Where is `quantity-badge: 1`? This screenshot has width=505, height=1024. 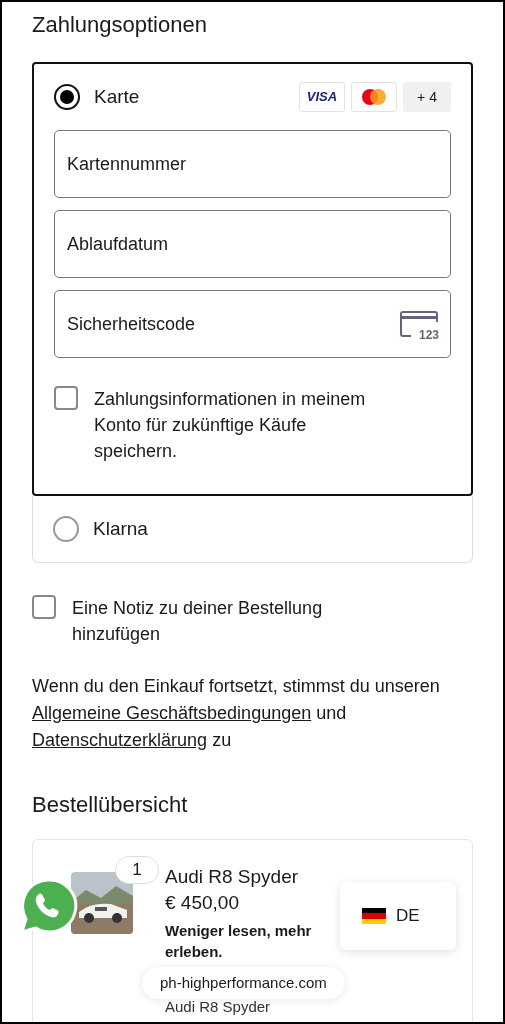 quantity-badge: 1 is located at coordinates (137, 870).